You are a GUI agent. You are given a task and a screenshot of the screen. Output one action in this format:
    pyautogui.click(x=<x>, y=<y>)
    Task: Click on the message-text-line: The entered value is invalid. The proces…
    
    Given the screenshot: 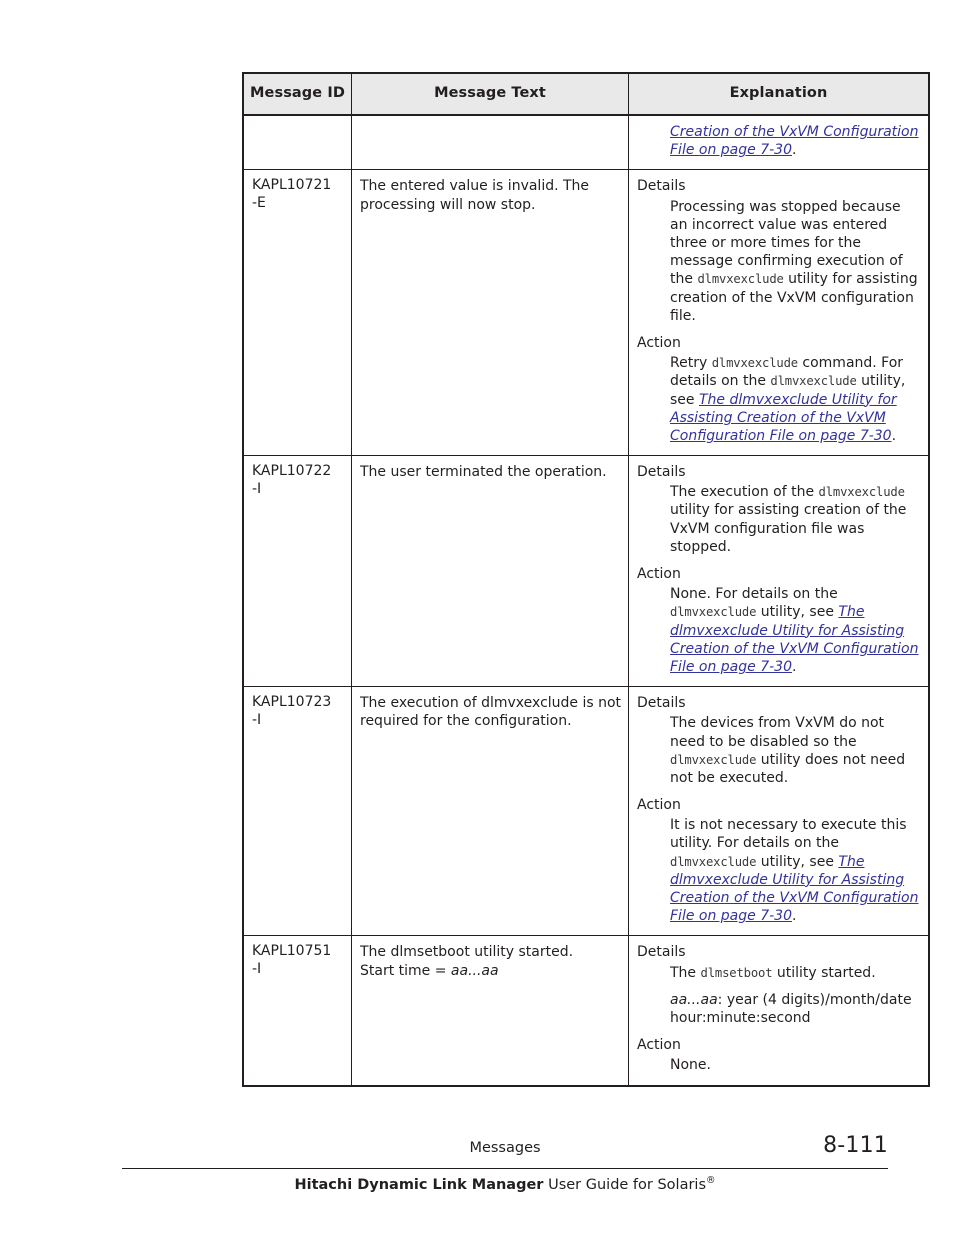 What is the action you would take?
    pyautogui.click(x=475, y=195)
    